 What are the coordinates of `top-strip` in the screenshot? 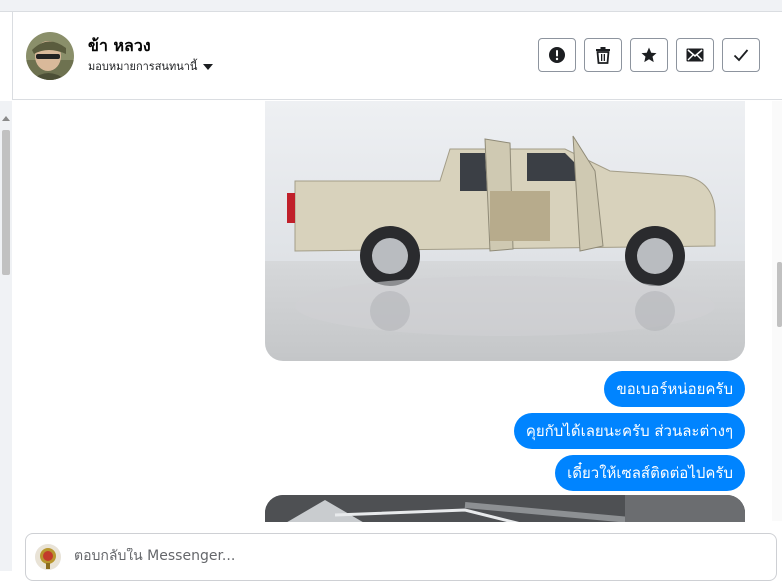 It's located at (391, 6).